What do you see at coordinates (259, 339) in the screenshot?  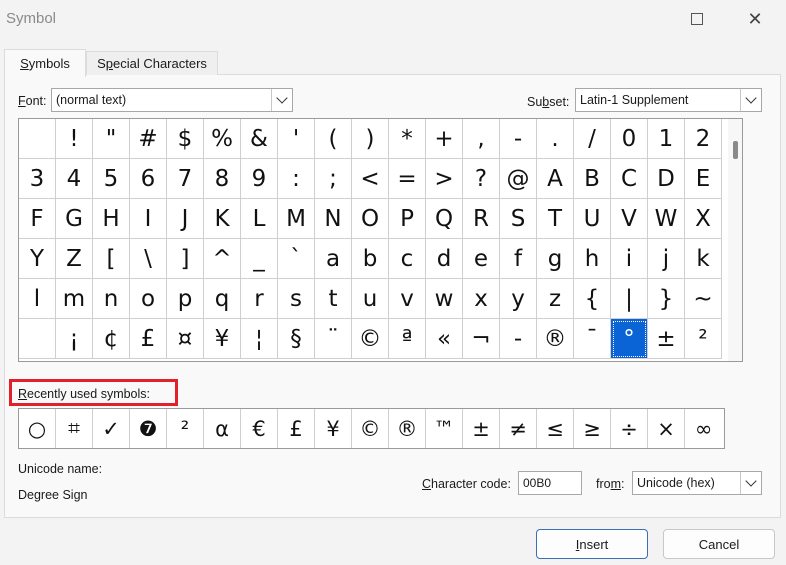 I see `symbol-cell: ¦` at bounding box center [259, 339].